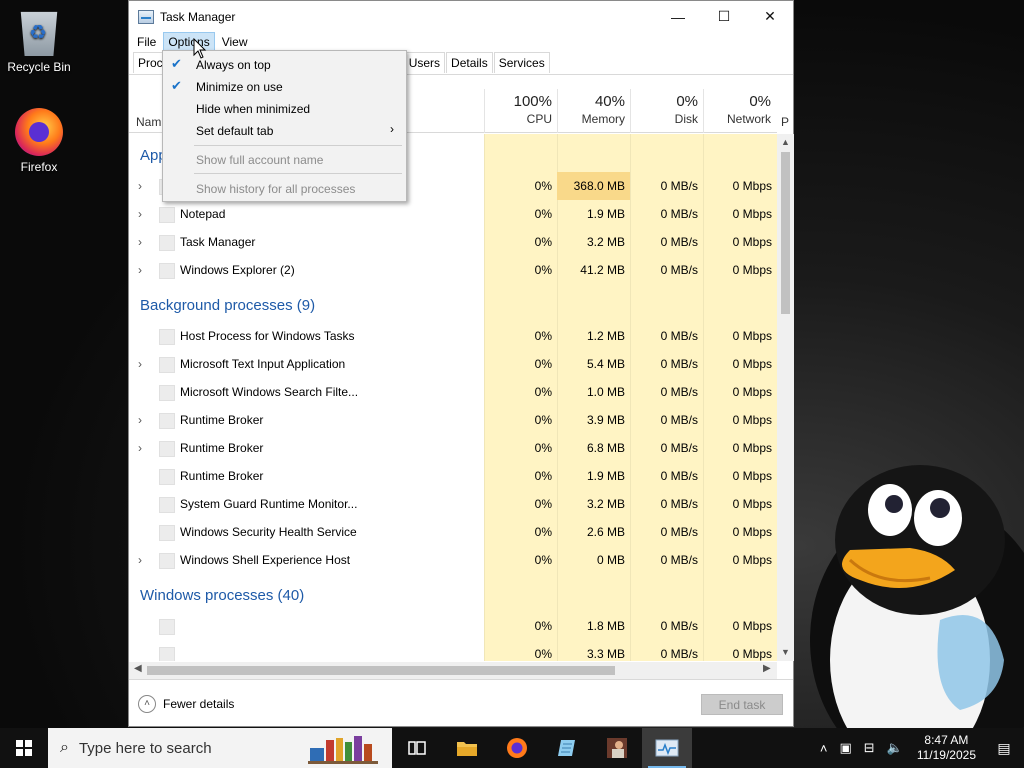 Image resolution: width=1024 pixels, height=768 pixels. Describe the element at coordinates (785, 142) in the screenshot. I see `scroll-up-icon: ▲` at that location.